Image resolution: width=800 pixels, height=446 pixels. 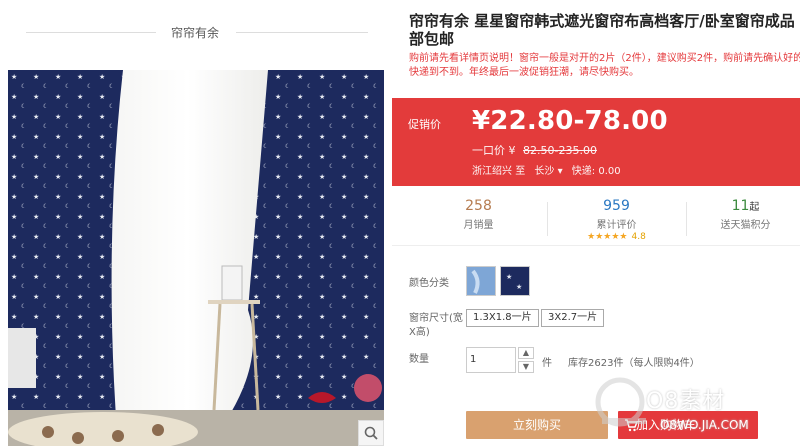 I want to click on swatch-image-light, so click(x=481, y=281).